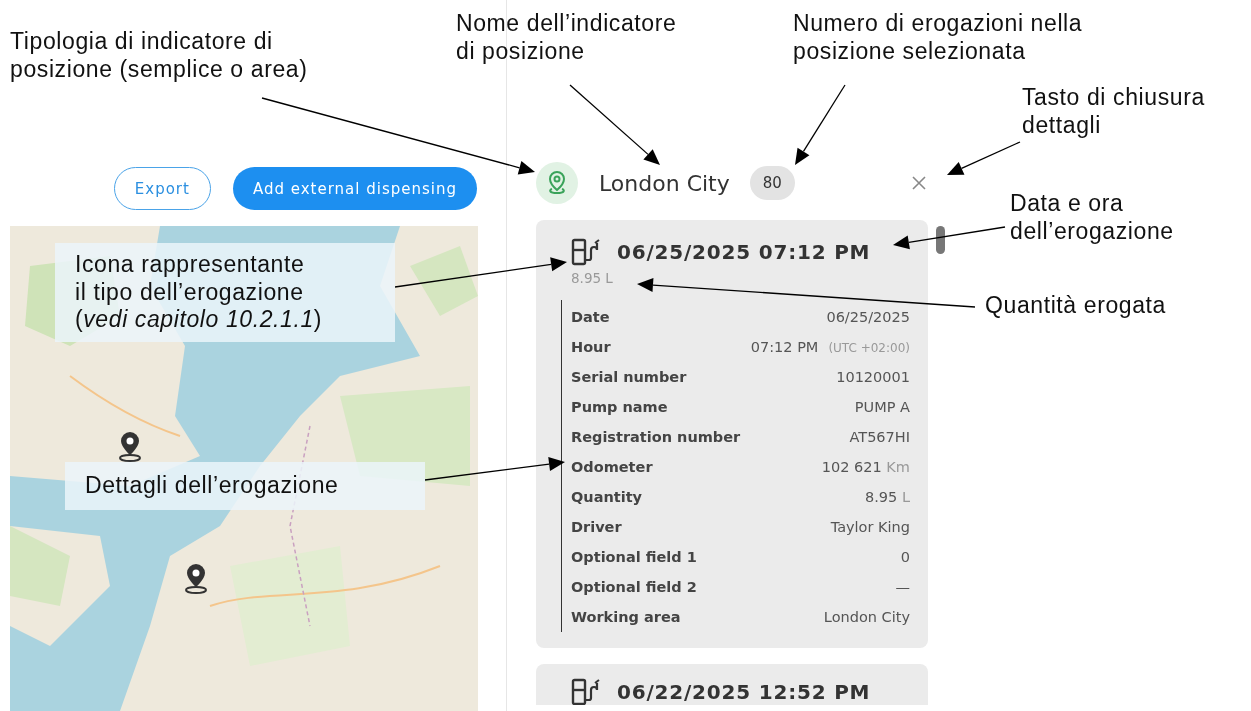 This screenshot has height=711, width=1251. I want to click on dispensing-datetime: 06/22/2025 12:52 PM, so click(744, 692).